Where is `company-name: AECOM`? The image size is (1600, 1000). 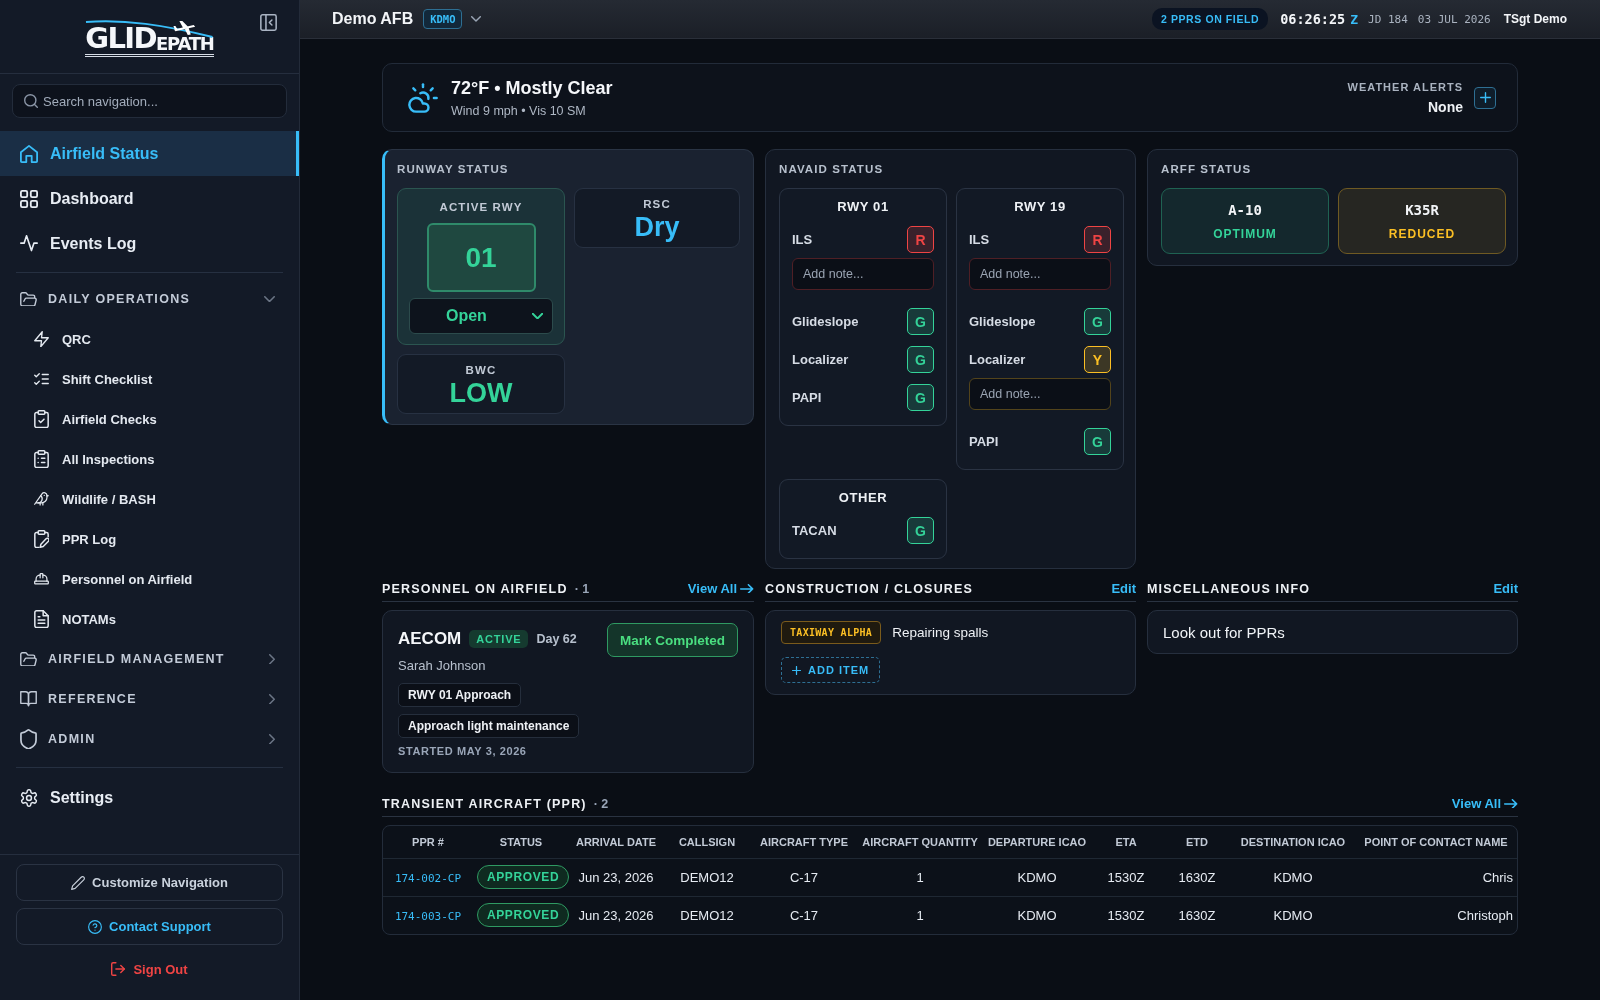
company-name: AECOM is located at coordinates (430, 639).